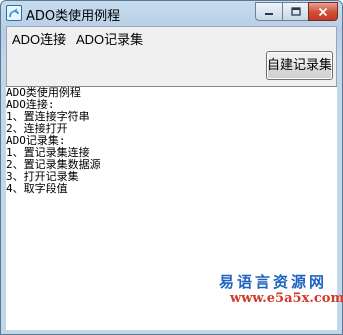  I want to click on menu-ado-connection: ADO连接, so click(39, 38).